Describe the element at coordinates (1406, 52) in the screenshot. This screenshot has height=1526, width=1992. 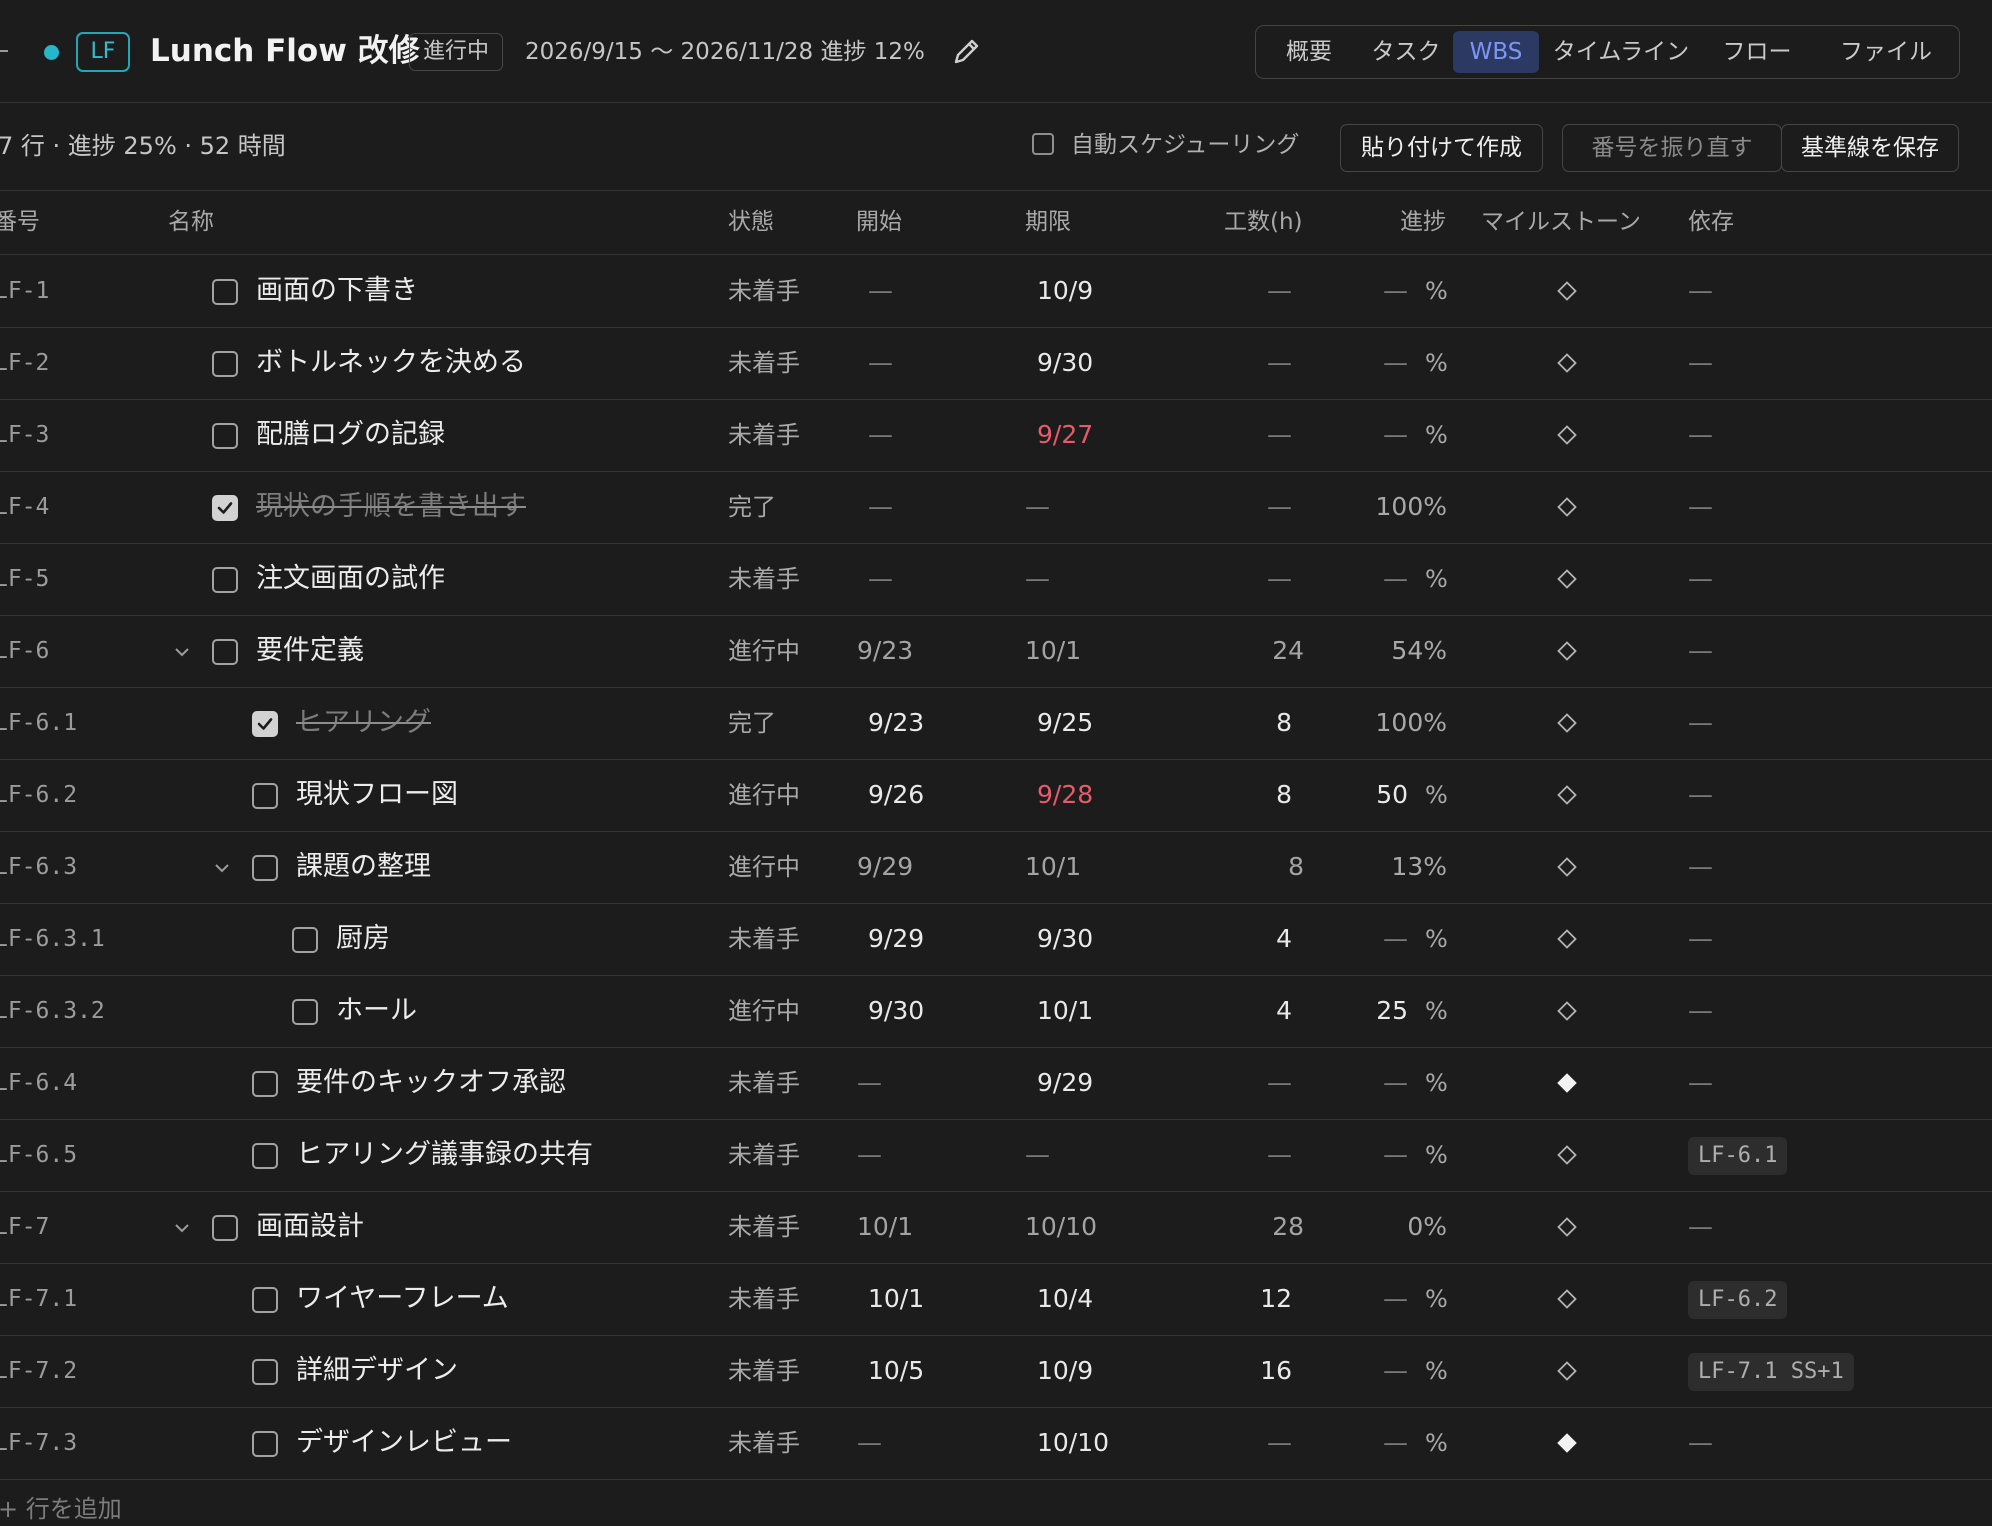
I see `tab-tasks: タスク` at that location.